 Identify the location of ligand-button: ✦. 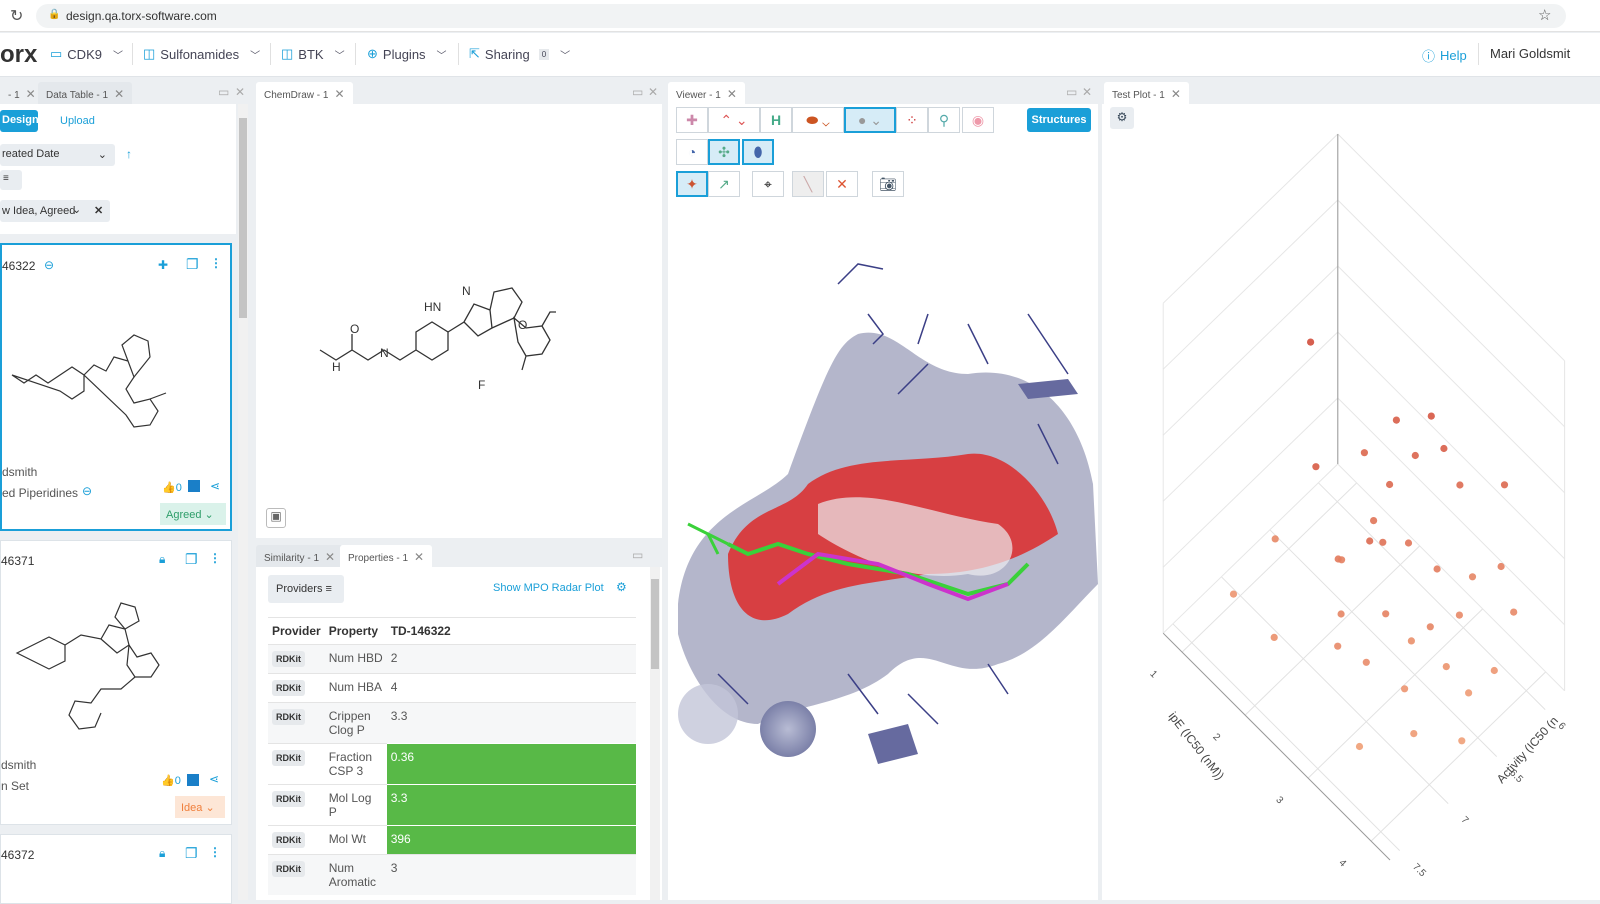
(692, 184).